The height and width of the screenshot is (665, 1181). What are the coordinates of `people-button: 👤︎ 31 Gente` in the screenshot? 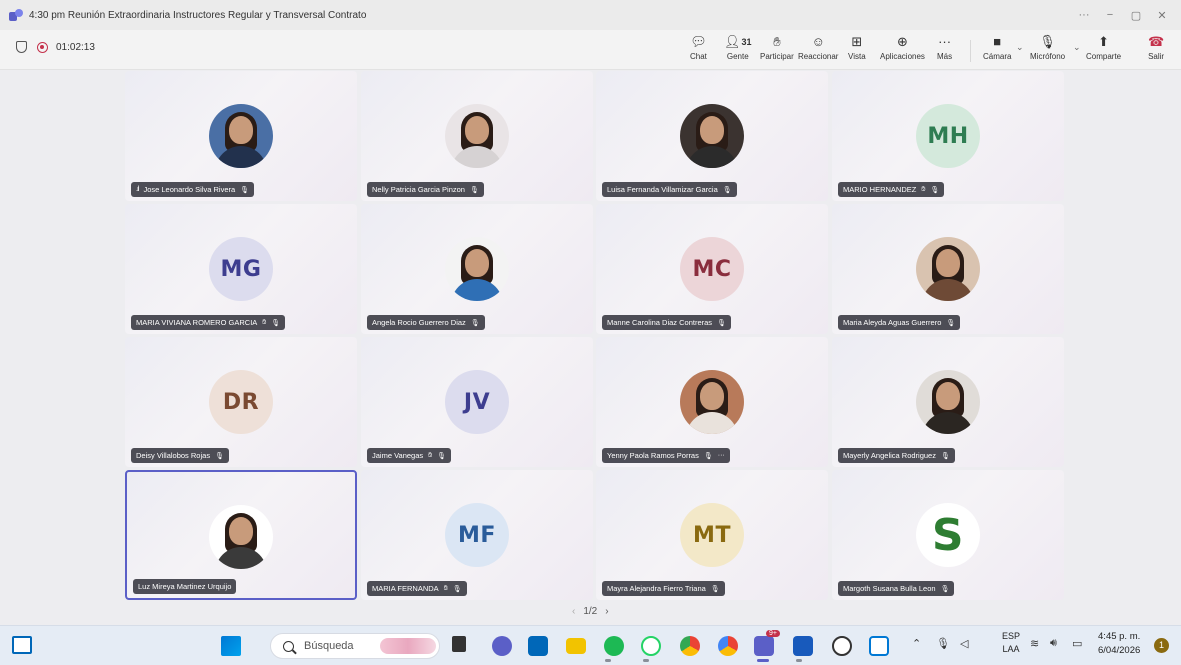 It's located at (738, 47).